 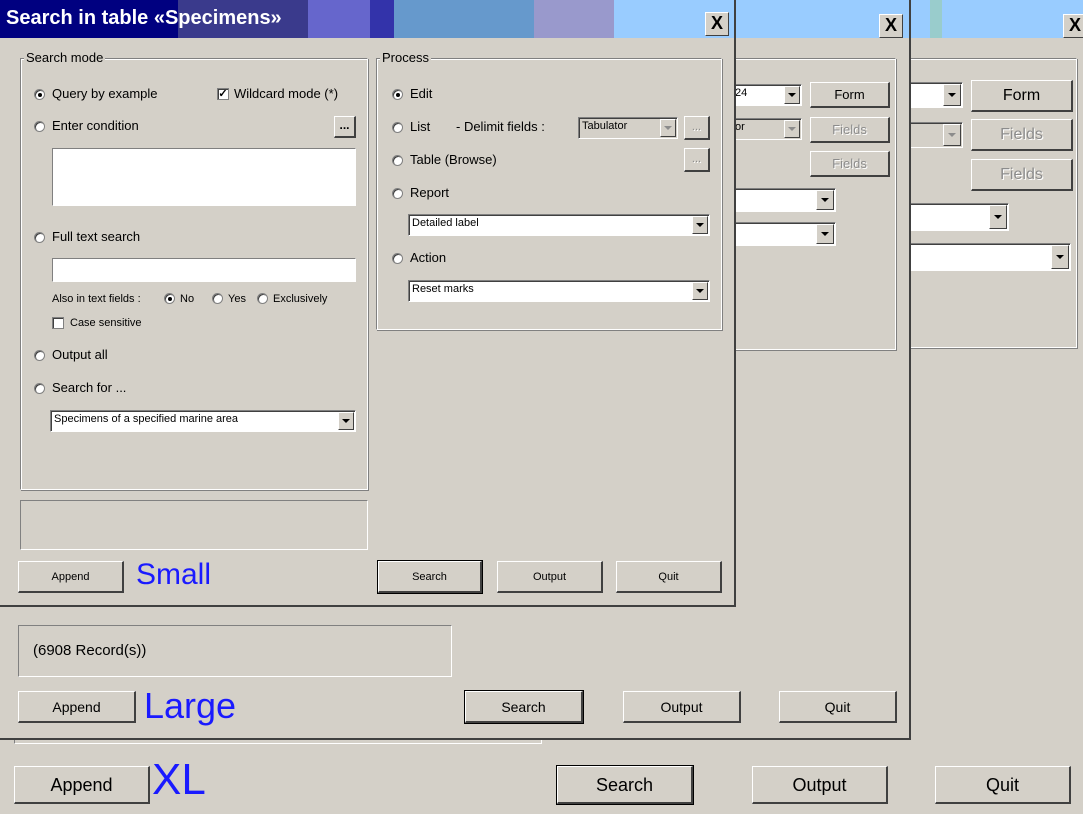 What do you see at coordinates (187, 299) in the screenshot?
I see `text-fields-no-label: No` at bounding box center [187, 299].